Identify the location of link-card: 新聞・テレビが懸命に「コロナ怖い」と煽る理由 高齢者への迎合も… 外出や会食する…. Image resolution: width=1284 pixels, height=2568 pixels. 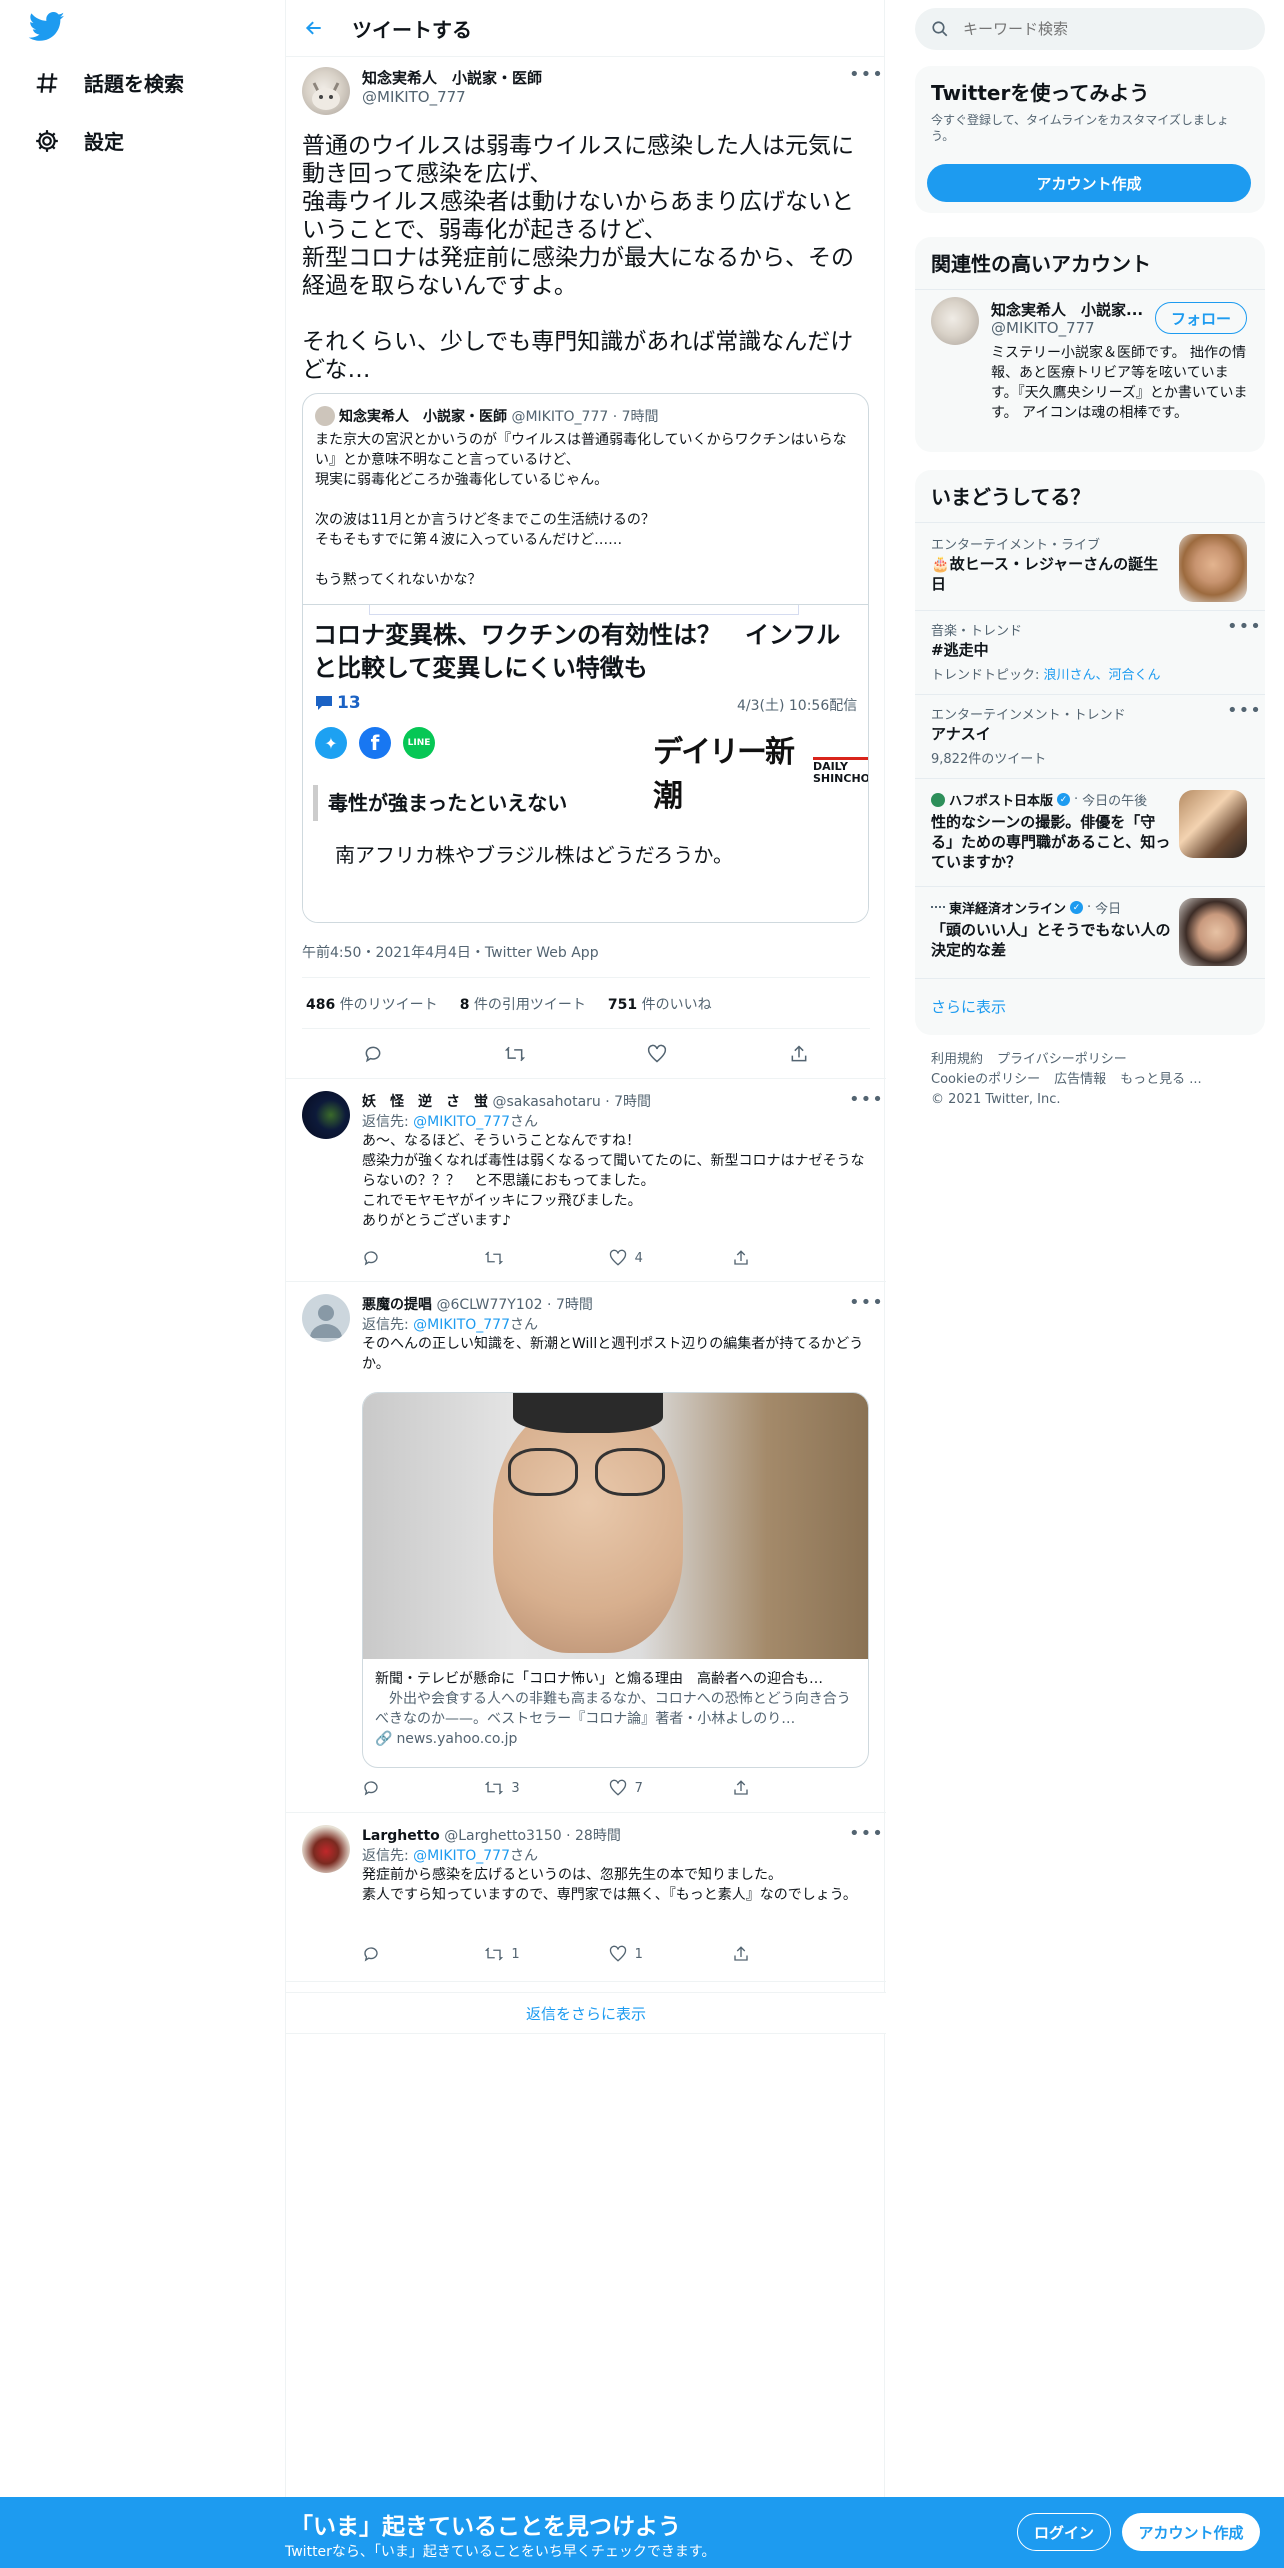
(615, 1580).